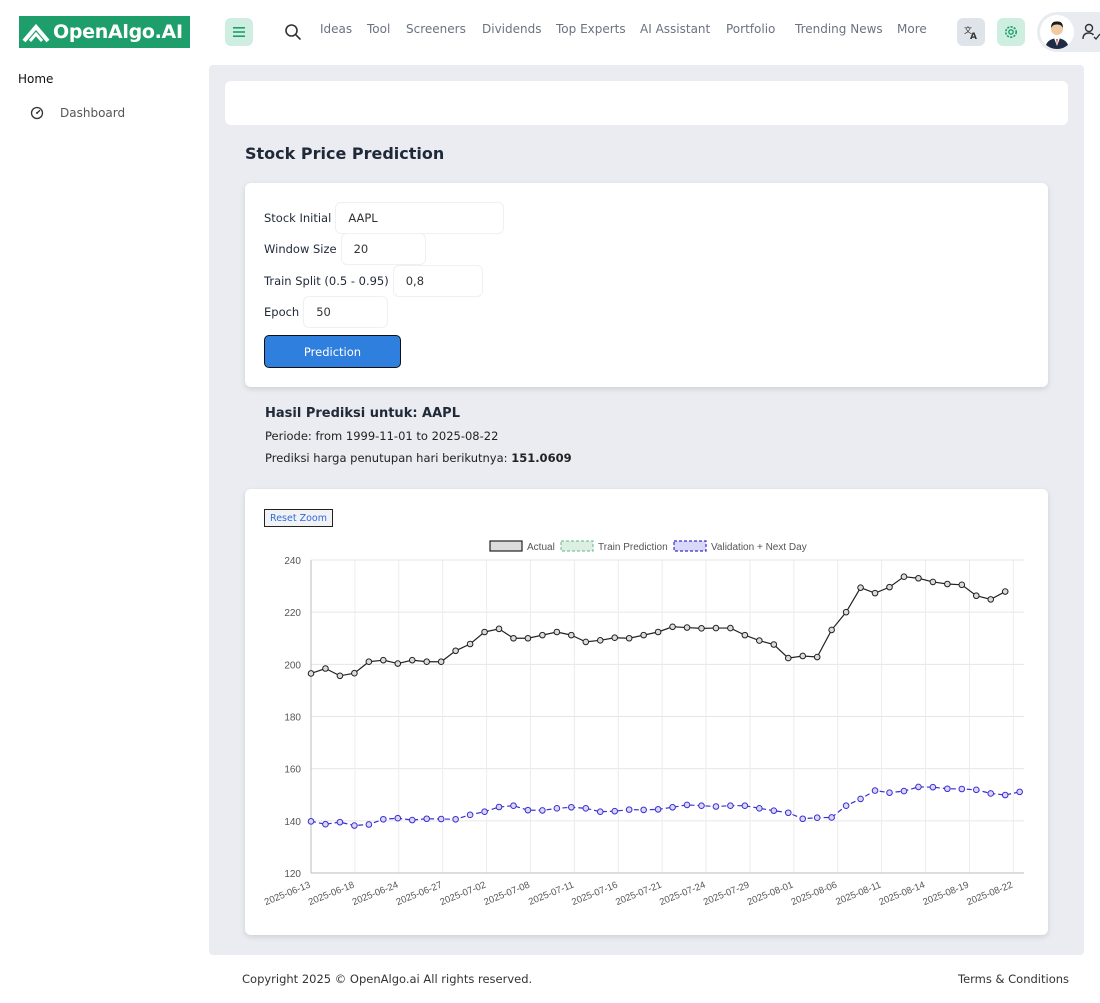 Image resolution: width=1100 pixels, height=1003 pixels. I want to click on legend-swatch, so click(506, 546).